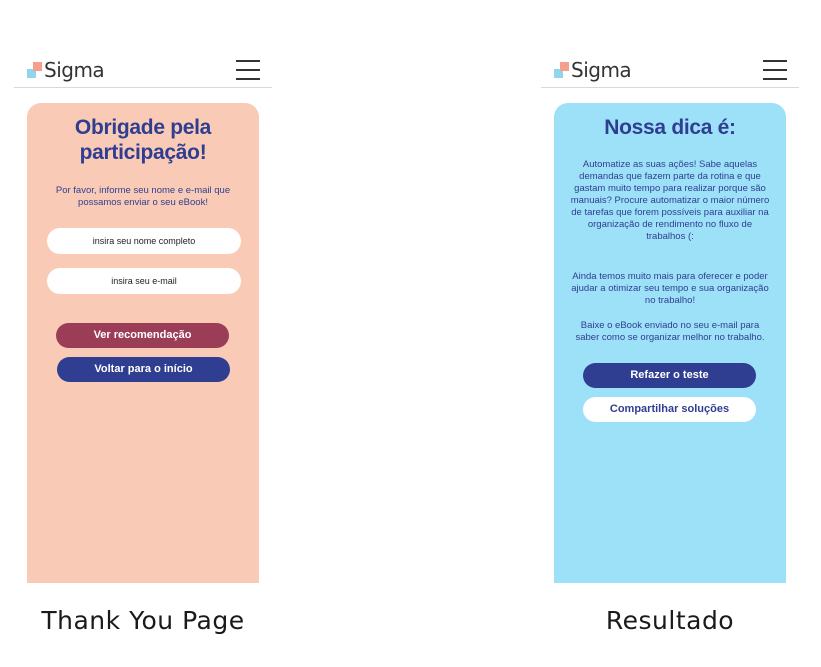 Image resolution: width=821 pixels, height=667 pixels. What do you see at coordinates (670, 620) in the screenshot?
I see `screen-caption: Resultado` at bounding box center [670, 620].